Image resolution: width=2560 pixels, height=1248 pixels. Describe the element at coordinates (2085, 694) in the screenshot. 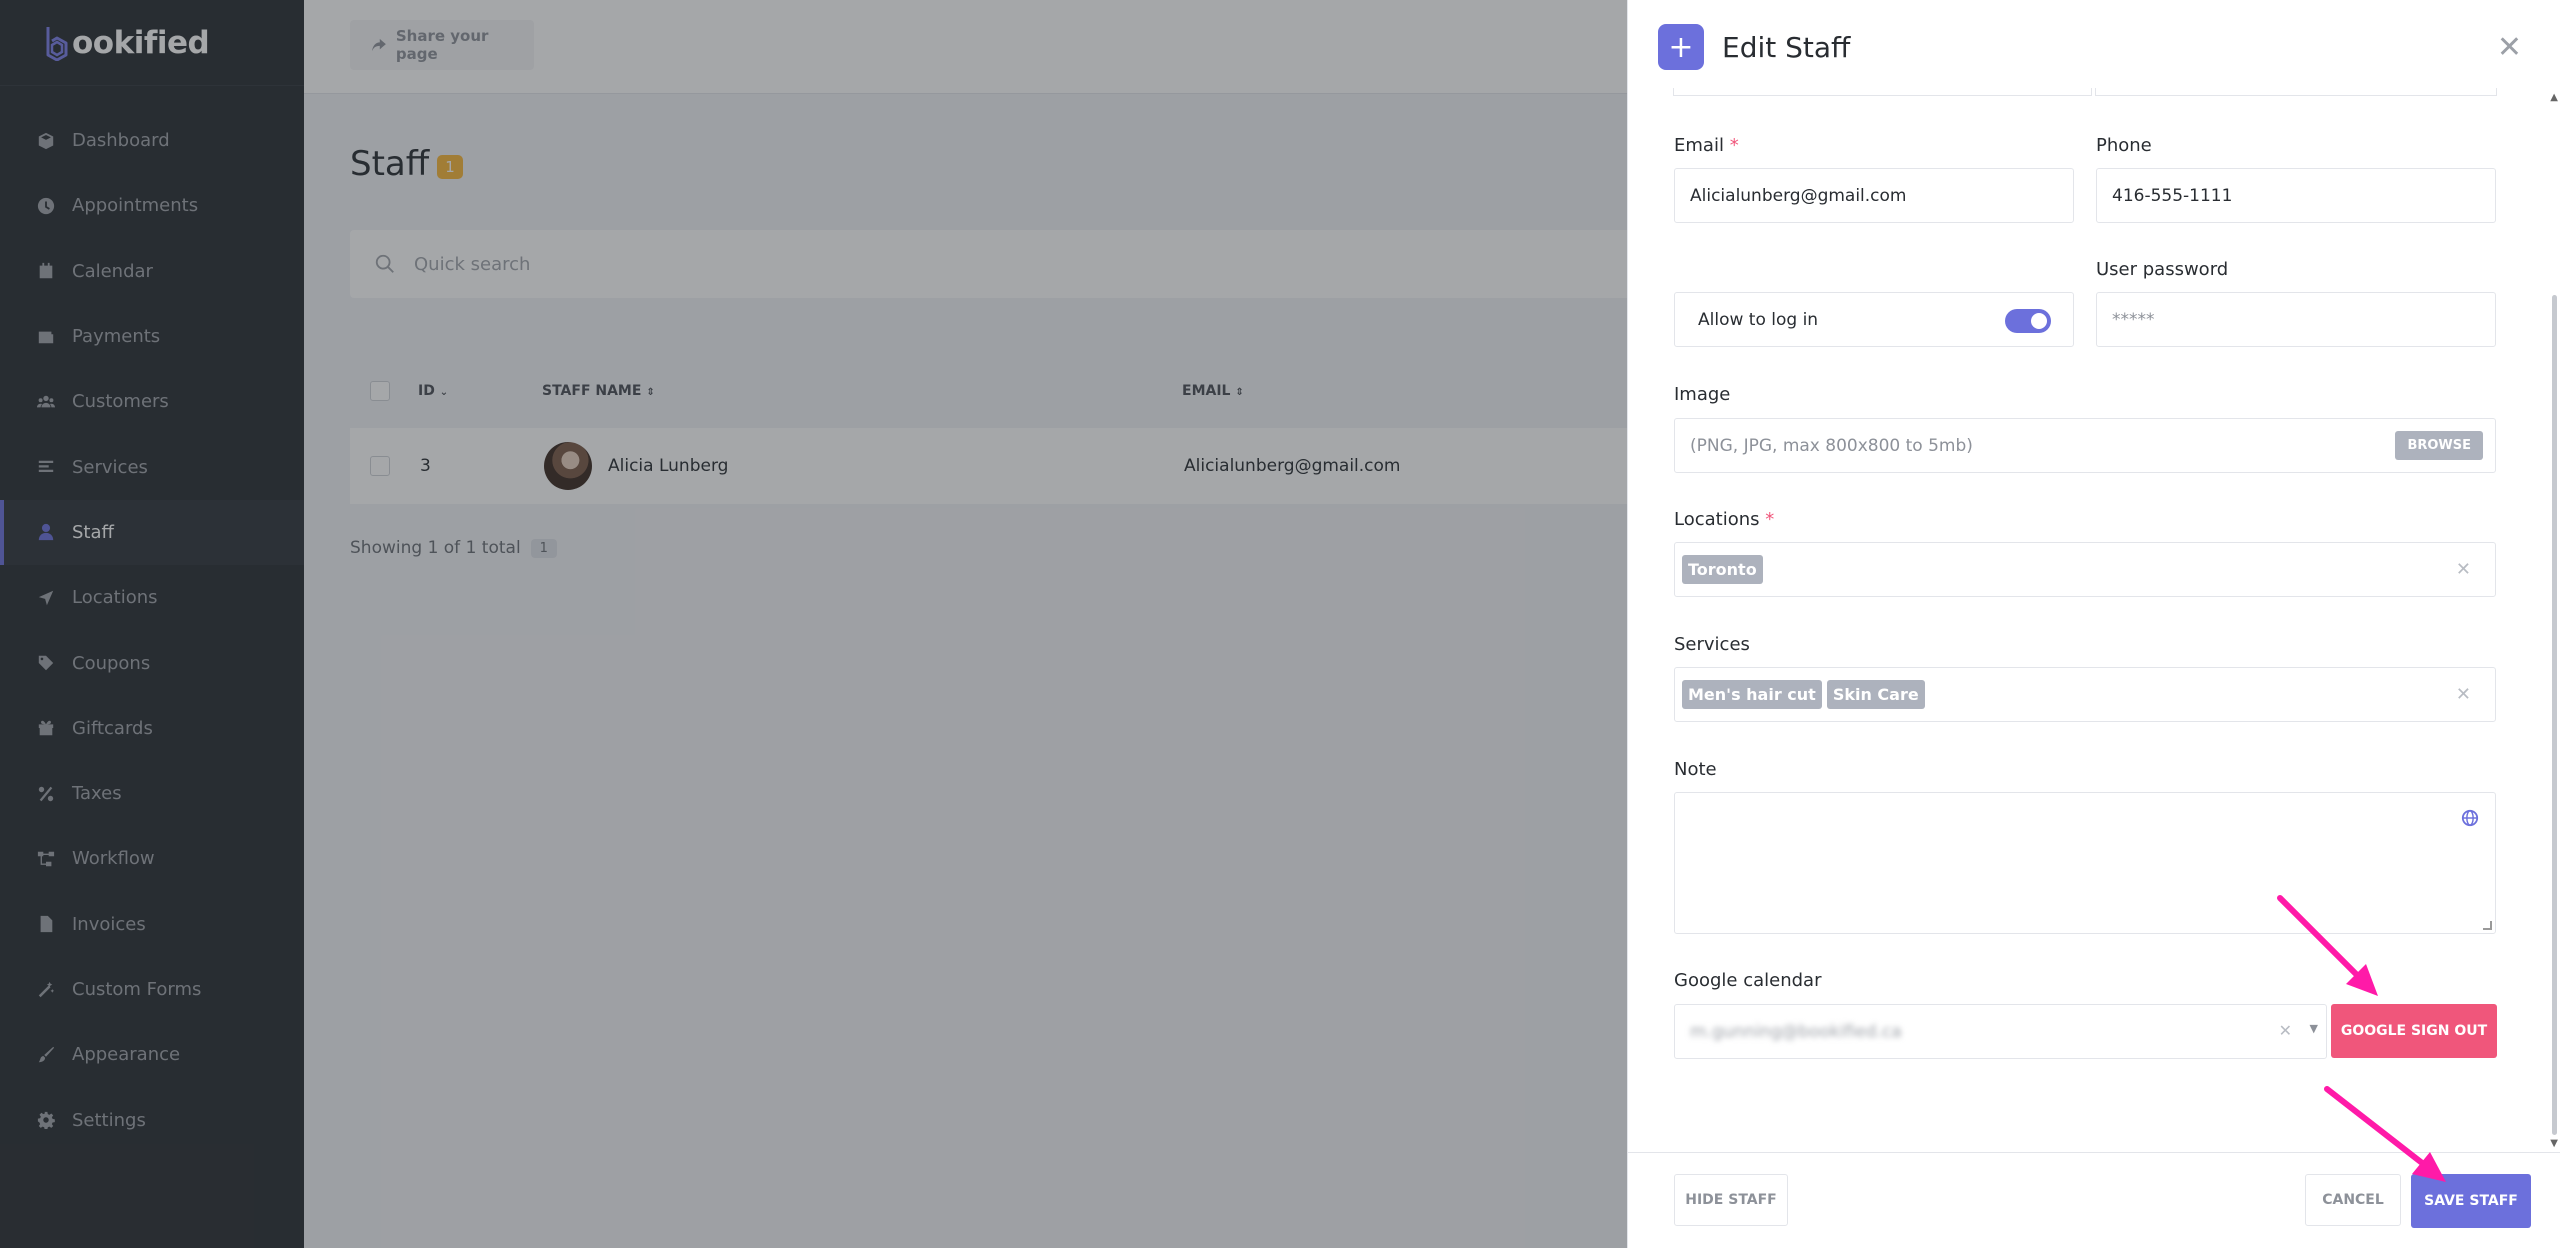

I see `services-select: Men's hair cut Skin Care ✕` at that location.